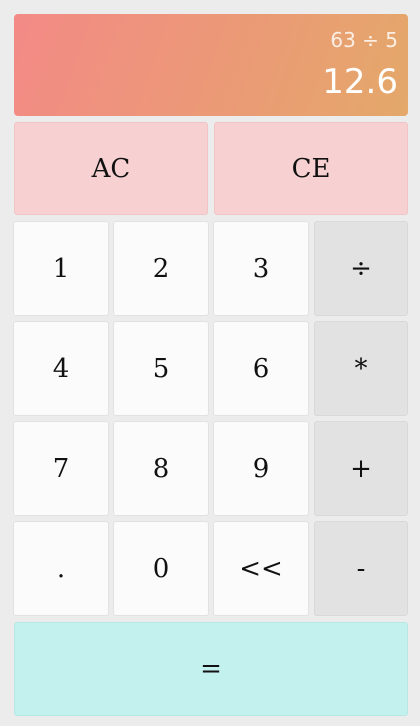 The width and height of the screenshot is (420, 726). Describe the element at coordinates (364, 40) in the screenshot. I see `expression-text: 63 ÷ 5` at that location.